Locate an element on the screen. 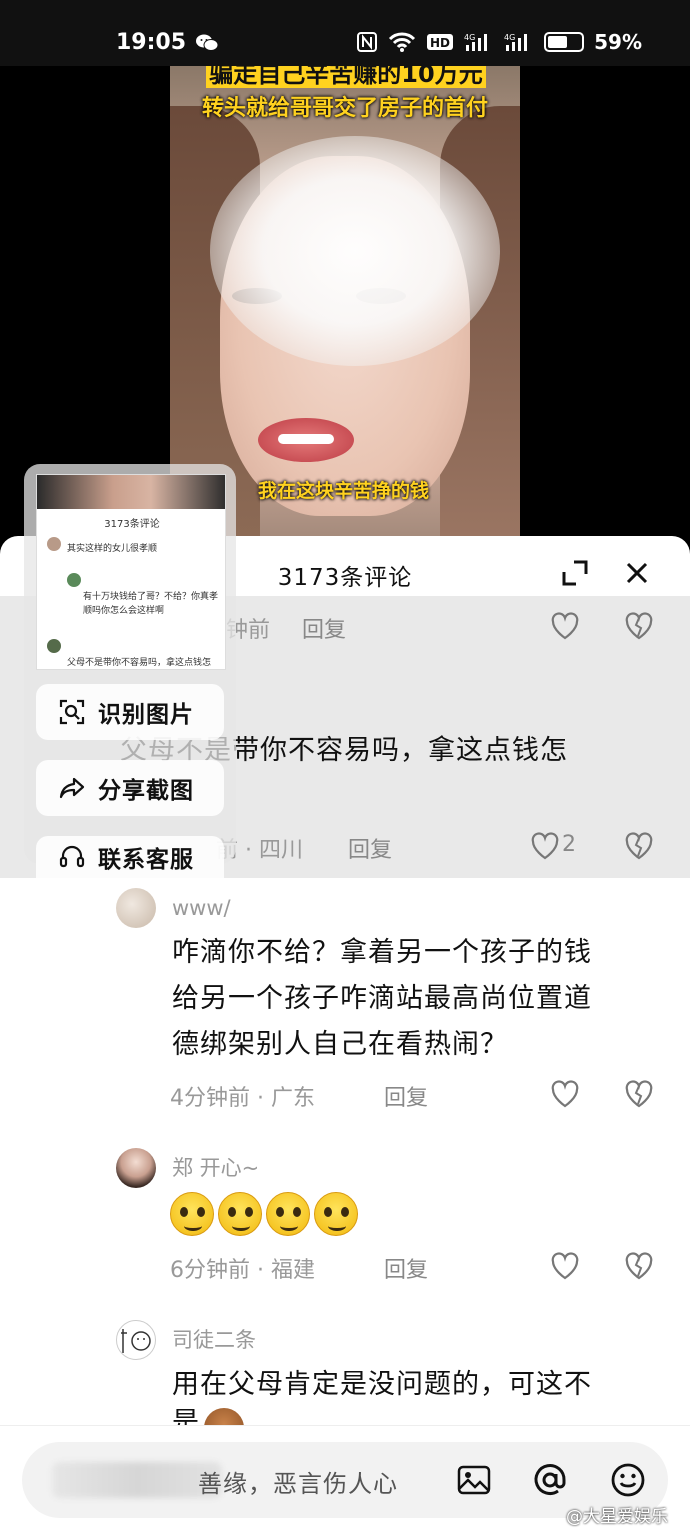  thumbnail-text: 有十万块钱给了哥？不给？你真孝 is located at coordinates (151, 597).